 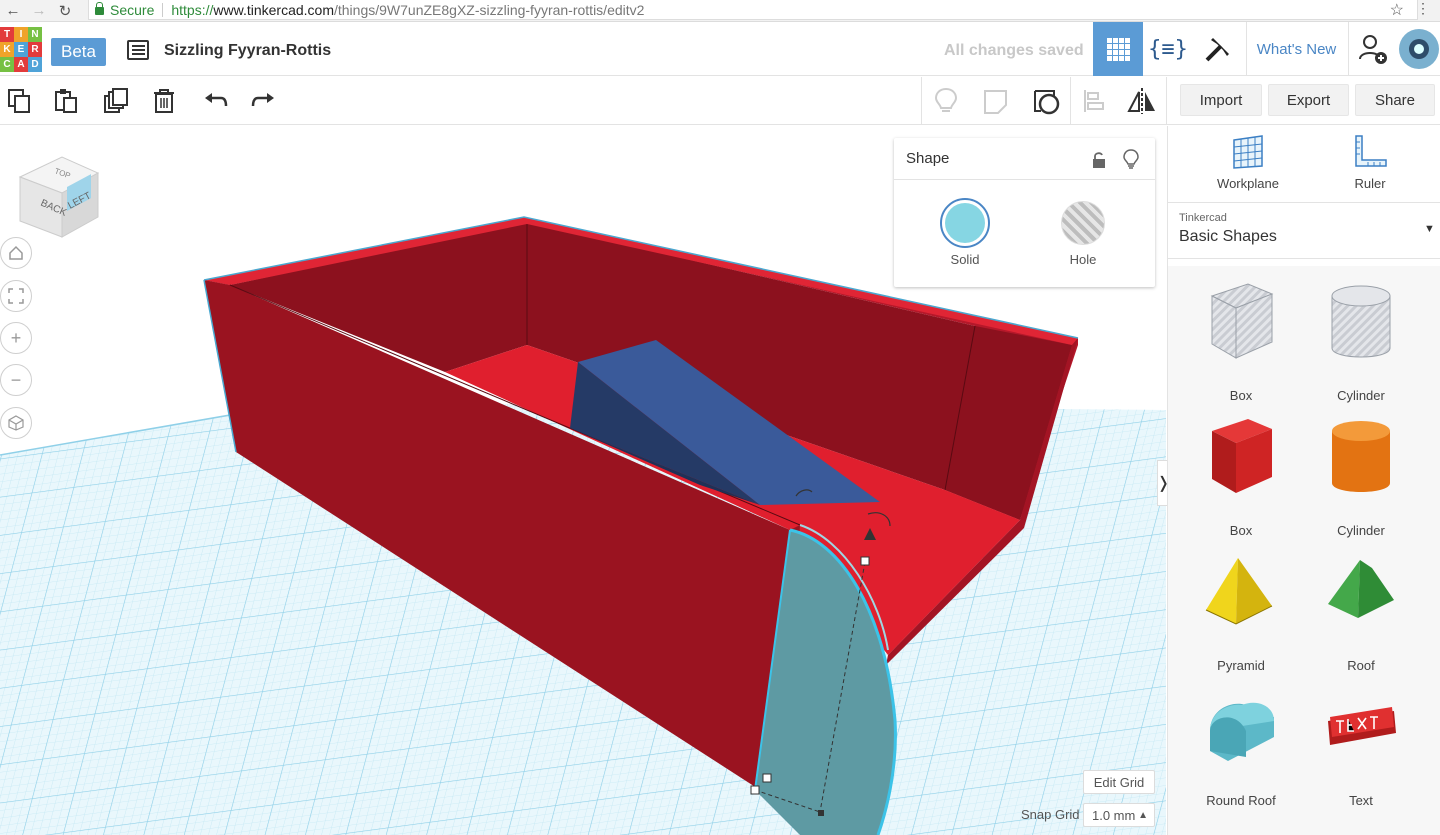 I want to click on shape-text: Text, so click(x=1361, y=746).